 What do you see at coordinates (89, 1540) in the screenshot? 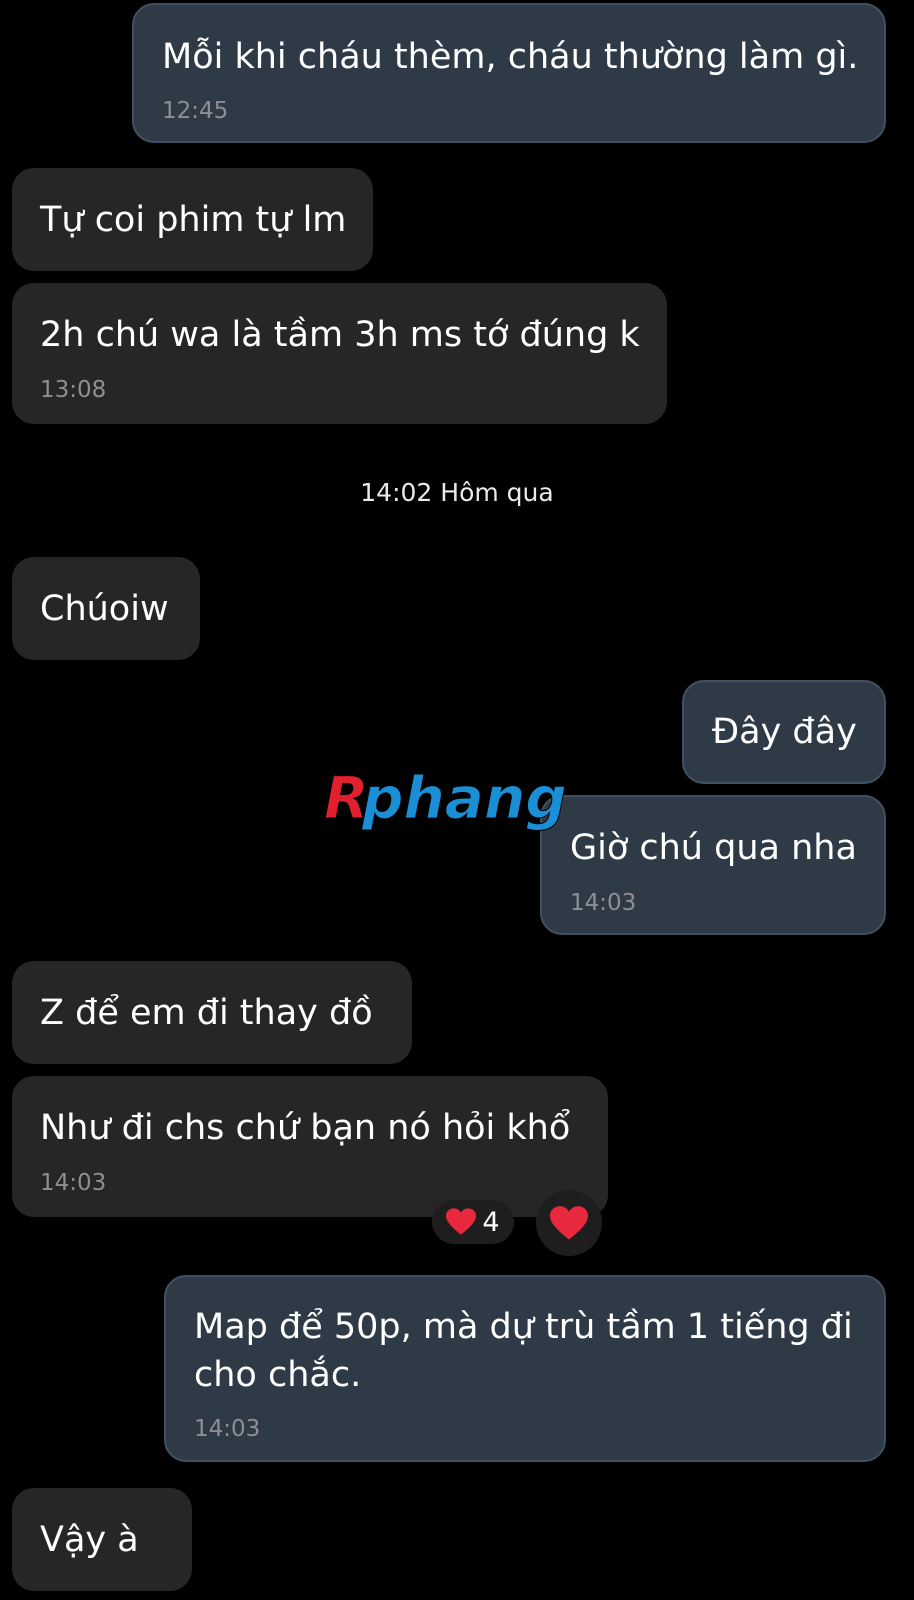
I see `message-text: Vậy à` at bounding box center [89, 1540].